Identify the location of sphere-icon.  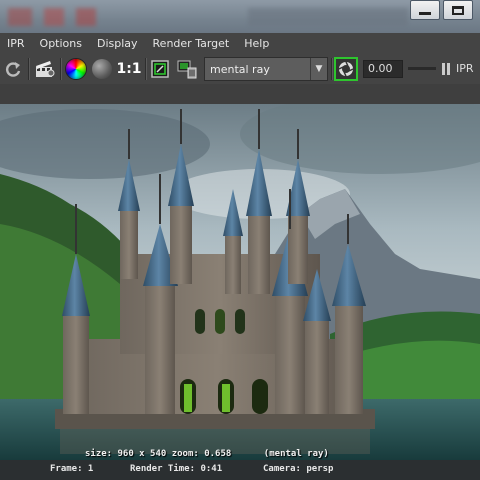
(102, 69).